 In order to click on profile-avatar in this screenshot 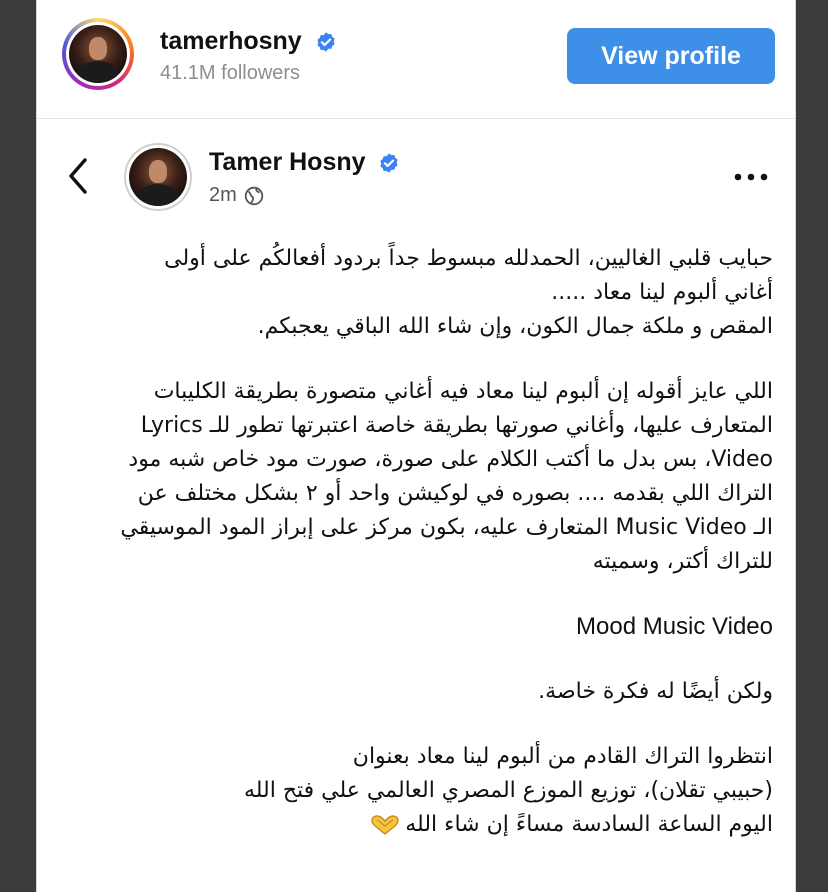, I will do `click(98, 54)`.